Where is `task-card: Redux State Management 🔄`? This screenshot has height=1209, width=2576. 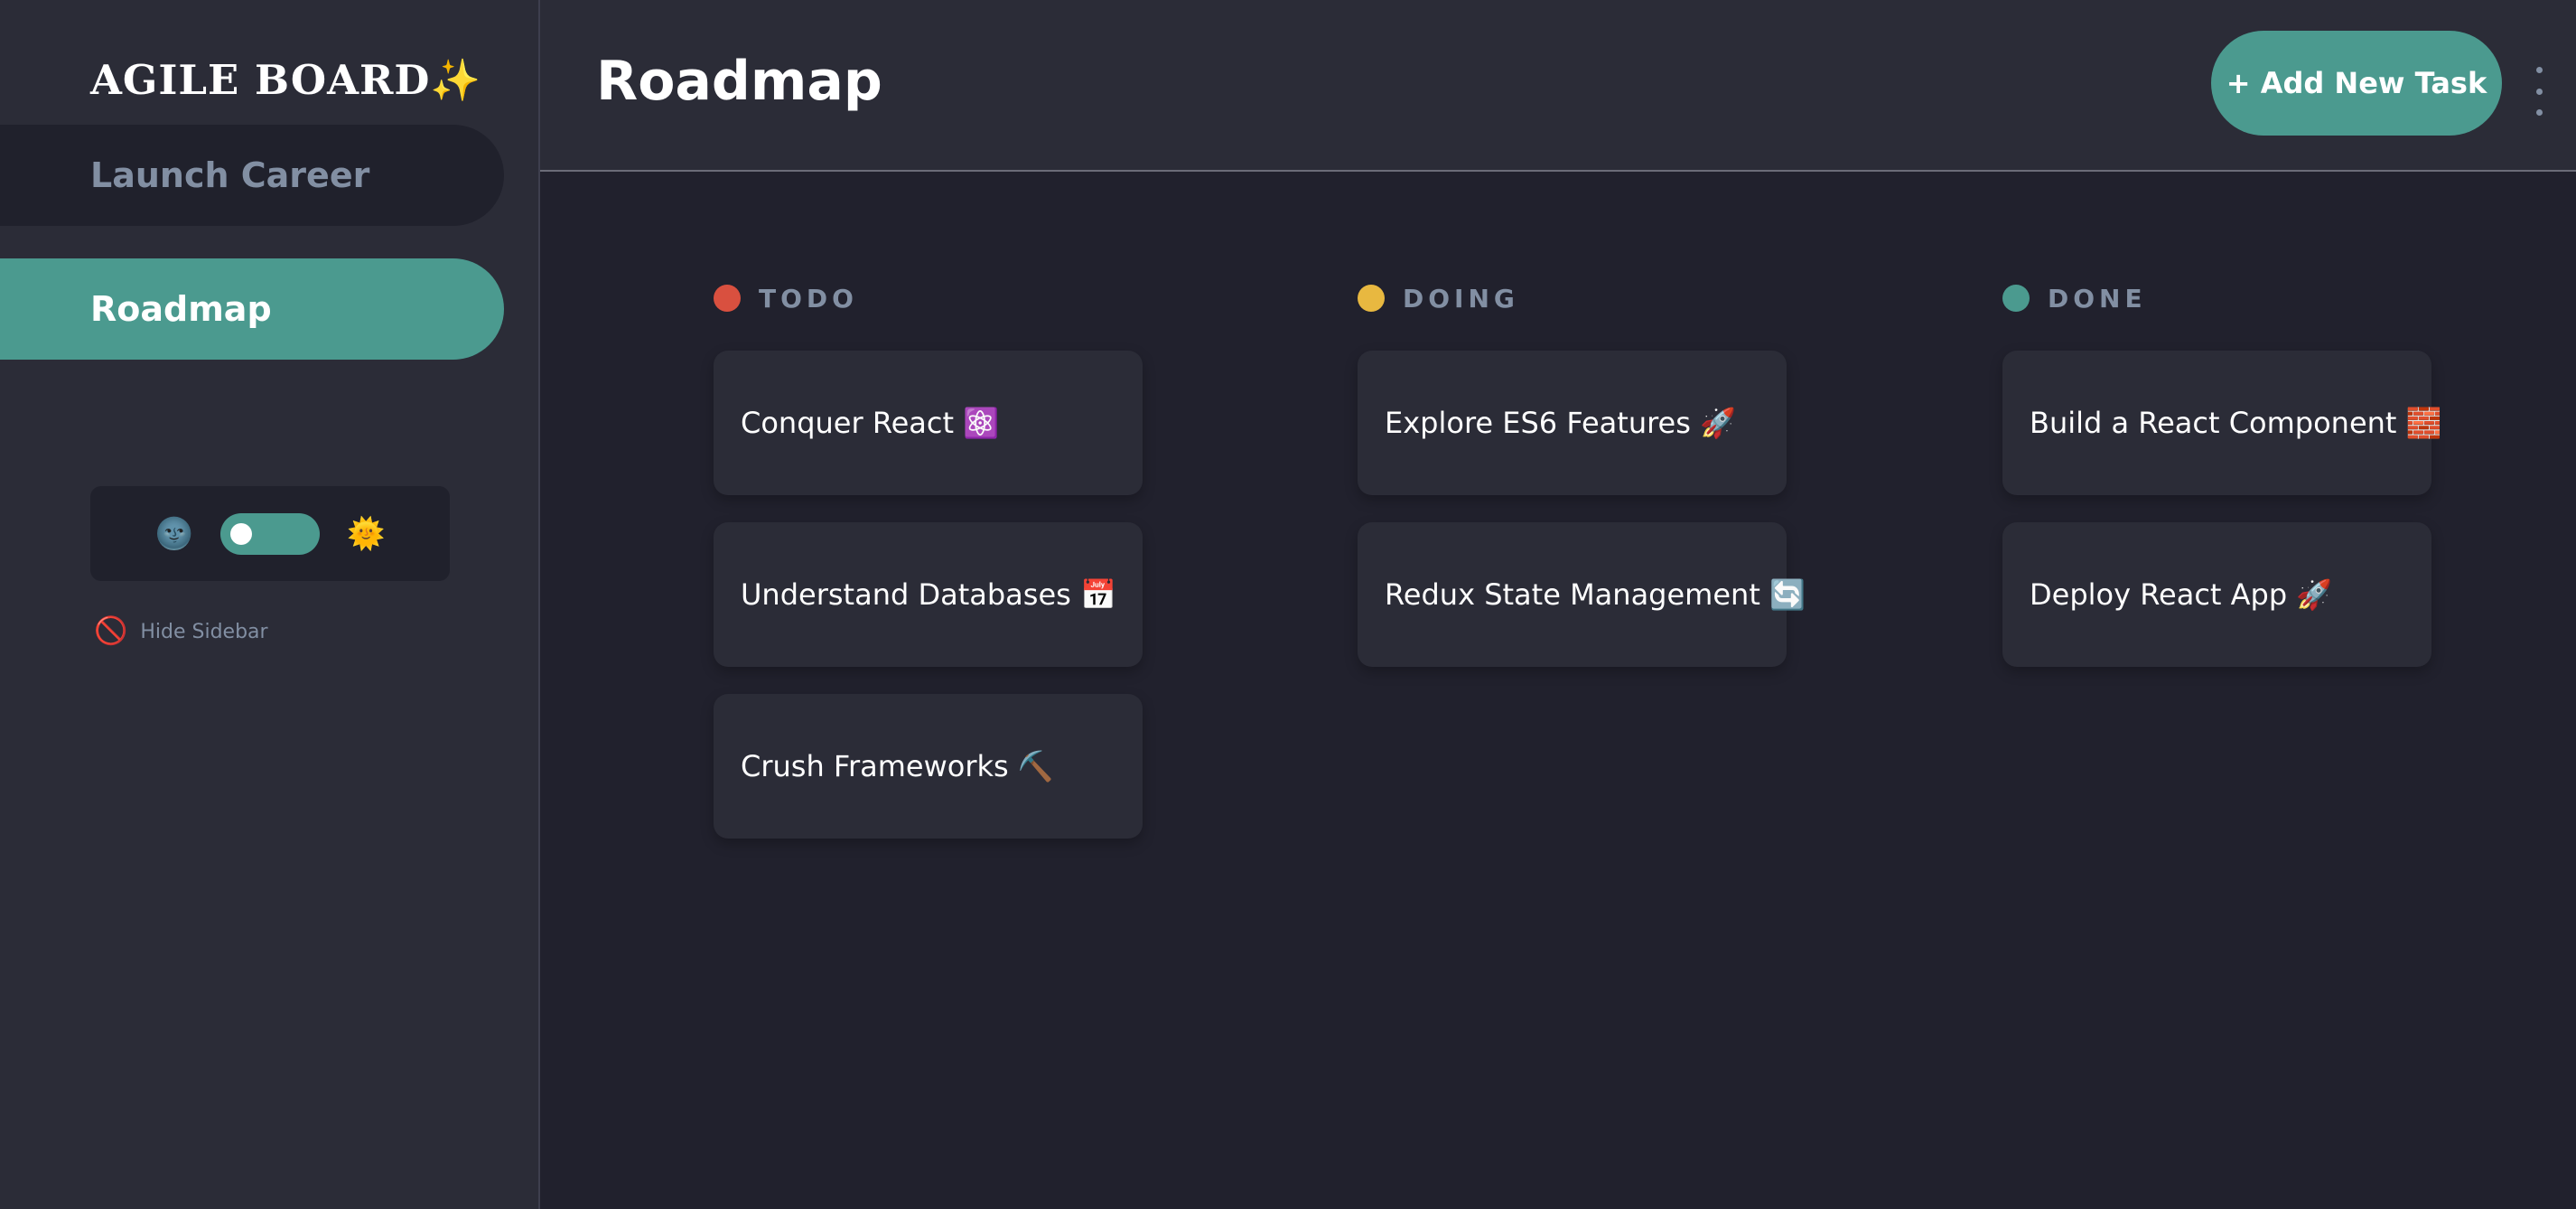 task-card: Redux State Management 🔄 is located at coordinates (1582, 595).